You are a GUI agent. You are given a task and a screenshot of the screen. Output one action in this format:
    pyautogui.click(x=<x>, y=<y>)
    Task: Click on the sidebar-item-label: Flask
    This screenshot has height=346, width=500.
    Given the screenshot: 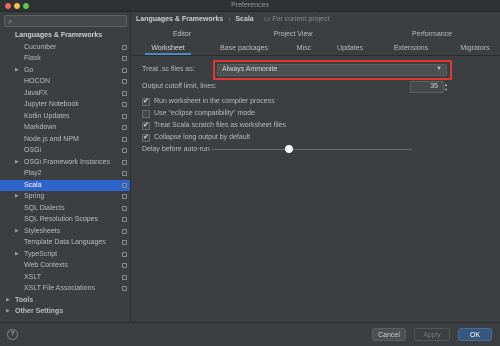 What is the action you would take?
    pyautogui.click(x=32, y=58)
    